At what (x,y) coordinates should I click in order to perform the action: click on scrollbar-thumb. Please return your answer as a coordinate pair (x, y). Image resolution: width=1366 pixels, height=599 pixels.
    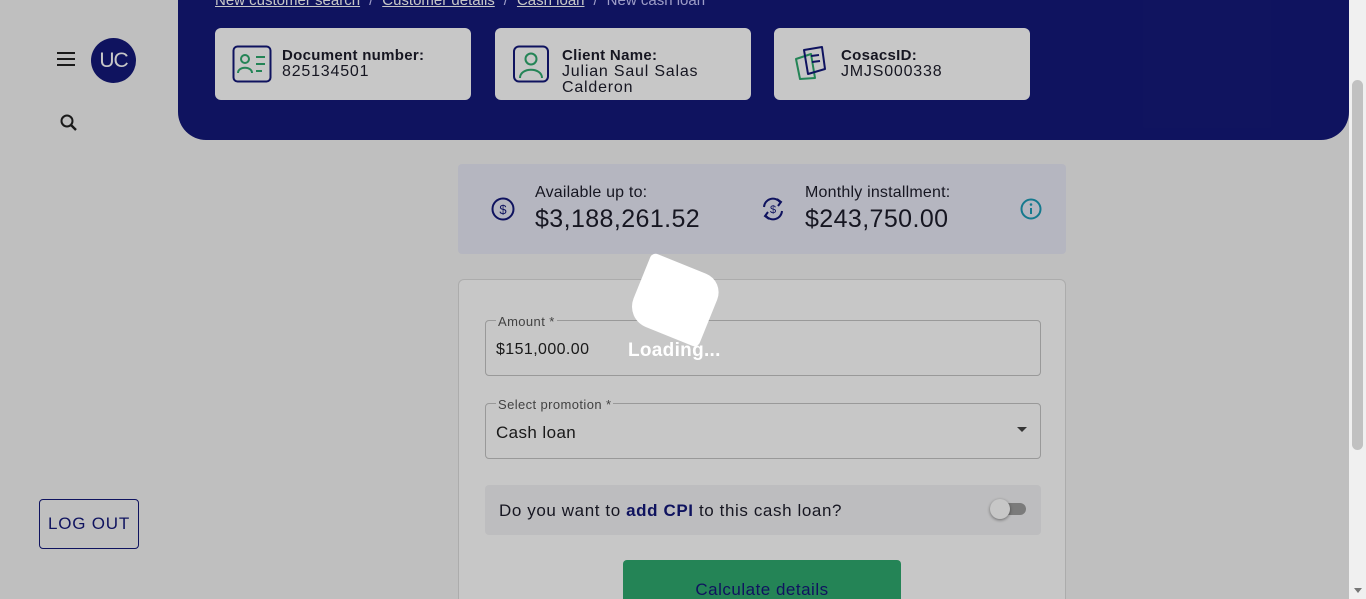
    Looking at the image, I should click on (1357, 265).